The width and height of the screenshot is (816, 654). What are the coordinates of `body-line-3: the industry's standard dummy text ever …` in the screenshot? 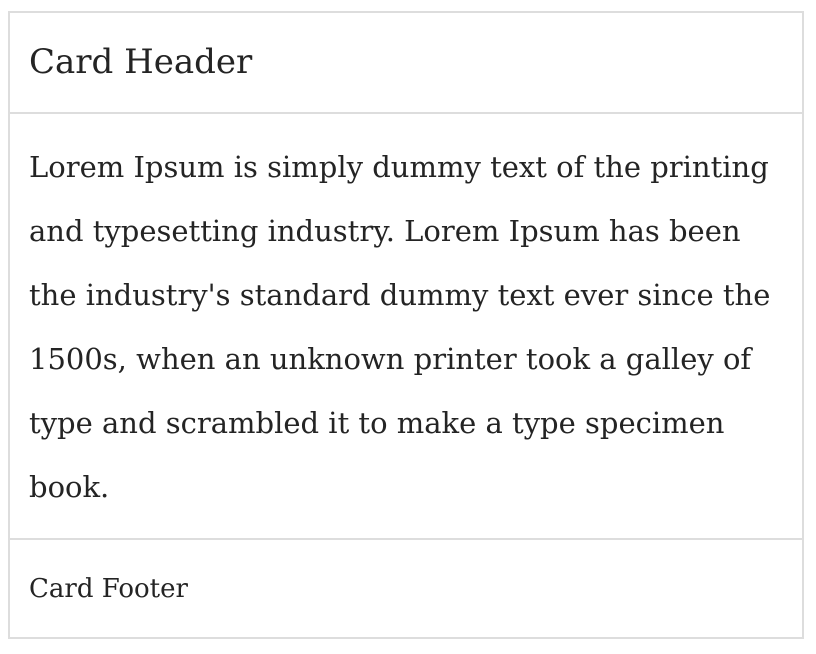 It's located at (400, 295).